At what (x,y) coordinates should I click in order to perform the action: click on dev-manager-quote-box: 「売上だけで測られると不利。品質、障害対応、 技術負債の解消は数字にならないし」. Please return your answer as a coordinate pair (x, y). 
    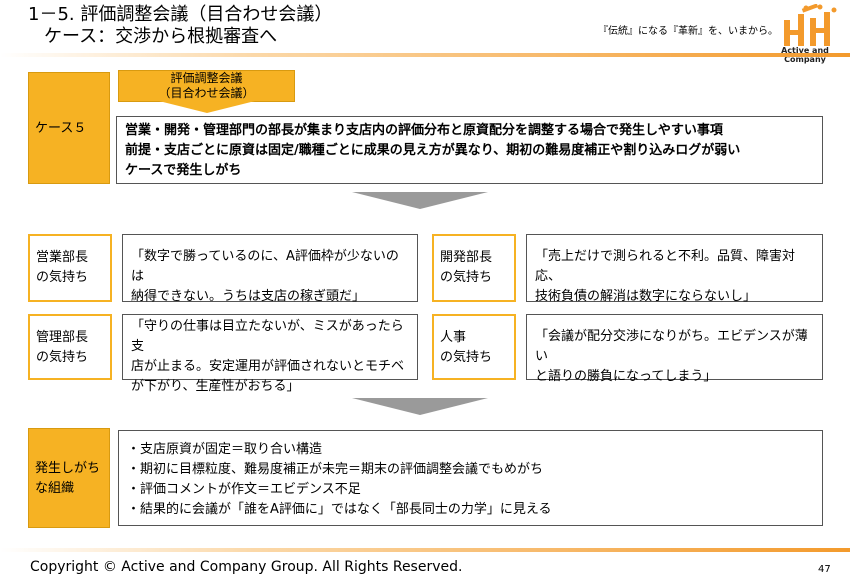
    Looking at the image, I should click on (674, 269).